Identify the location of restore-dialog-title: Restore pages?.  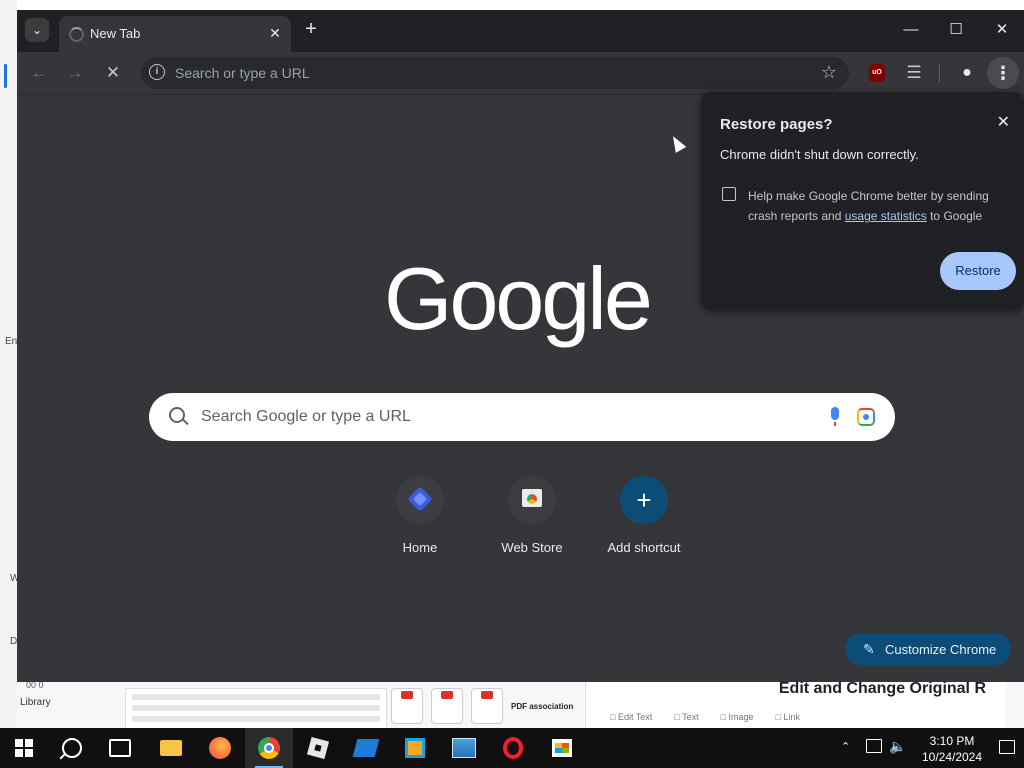
(776, 124).